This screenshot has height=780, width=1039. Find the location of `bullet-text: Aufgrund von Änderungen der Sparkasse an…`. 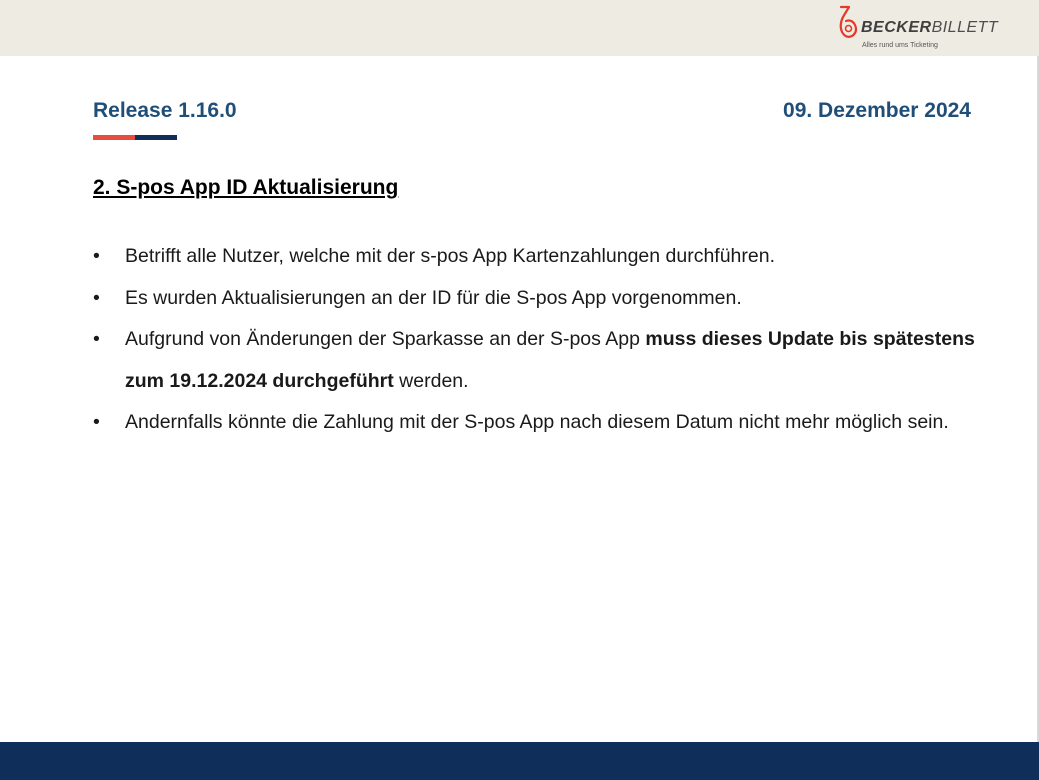

bullet-text: Aufgrund von Änderungen der Sparkasse an… is located at coordinates (385, 339).